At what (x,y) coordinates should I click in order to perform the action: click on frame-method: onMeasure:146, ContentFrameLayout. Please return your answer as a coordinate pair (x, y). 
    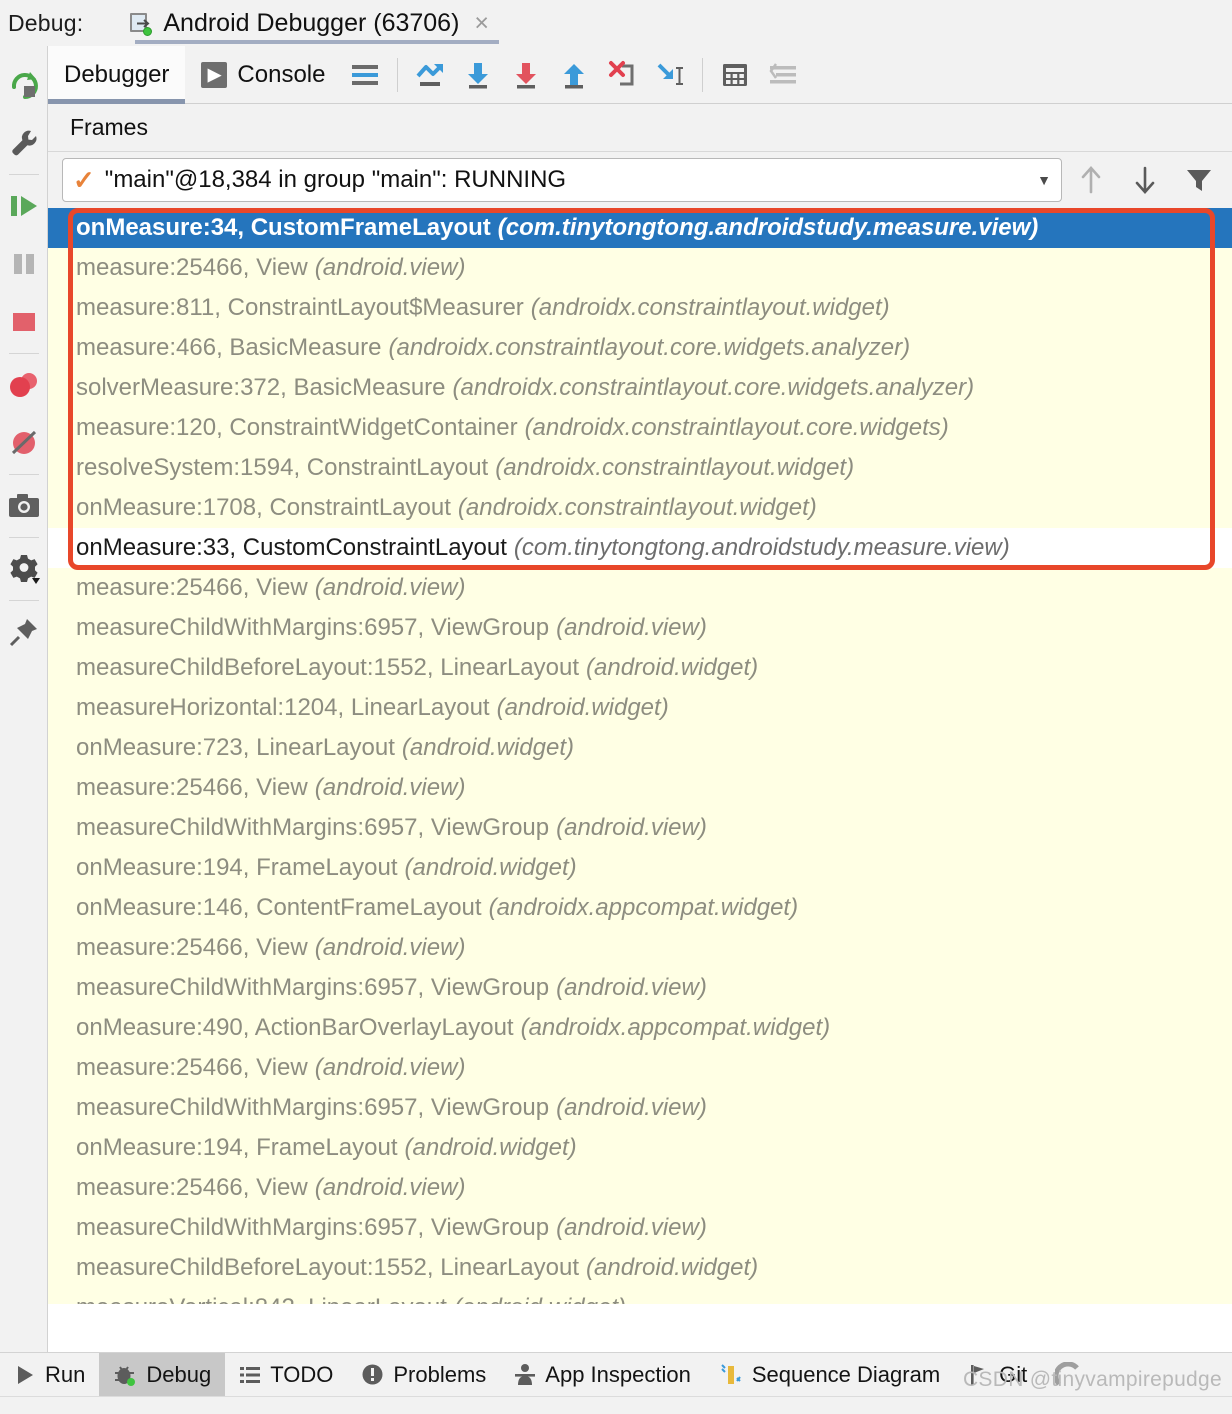
    Looking at the image, I should click on (279, 907).